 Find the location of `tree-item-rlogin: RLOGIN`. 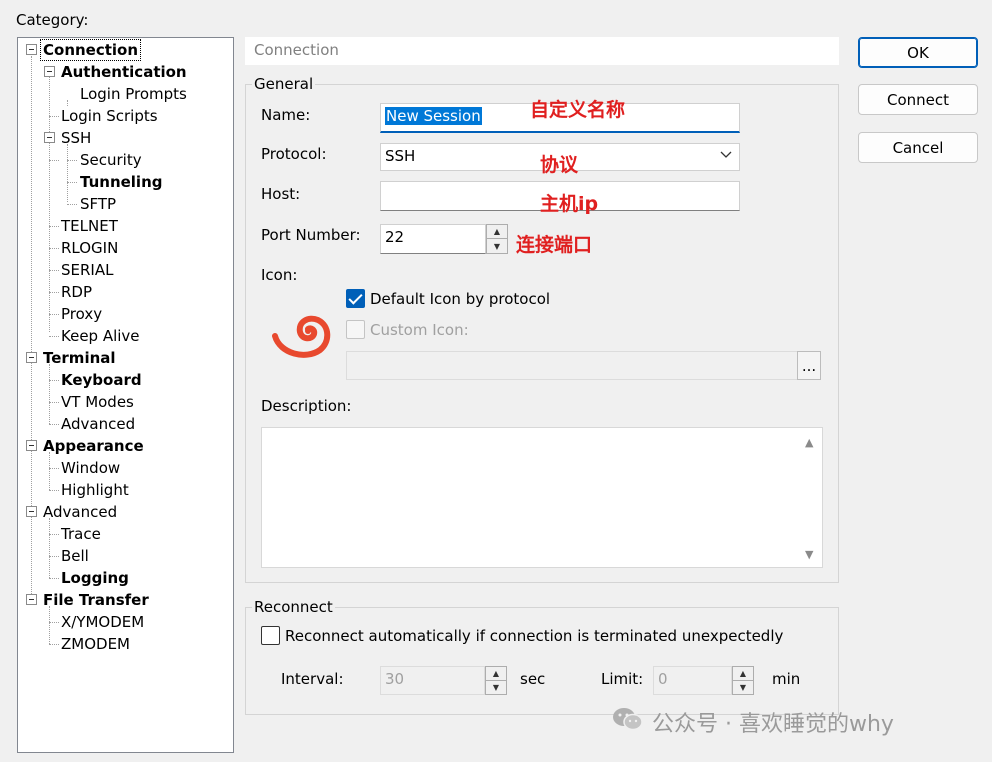

tree-item-rlogin: RLOGIN is located at coordinates (89, 248).